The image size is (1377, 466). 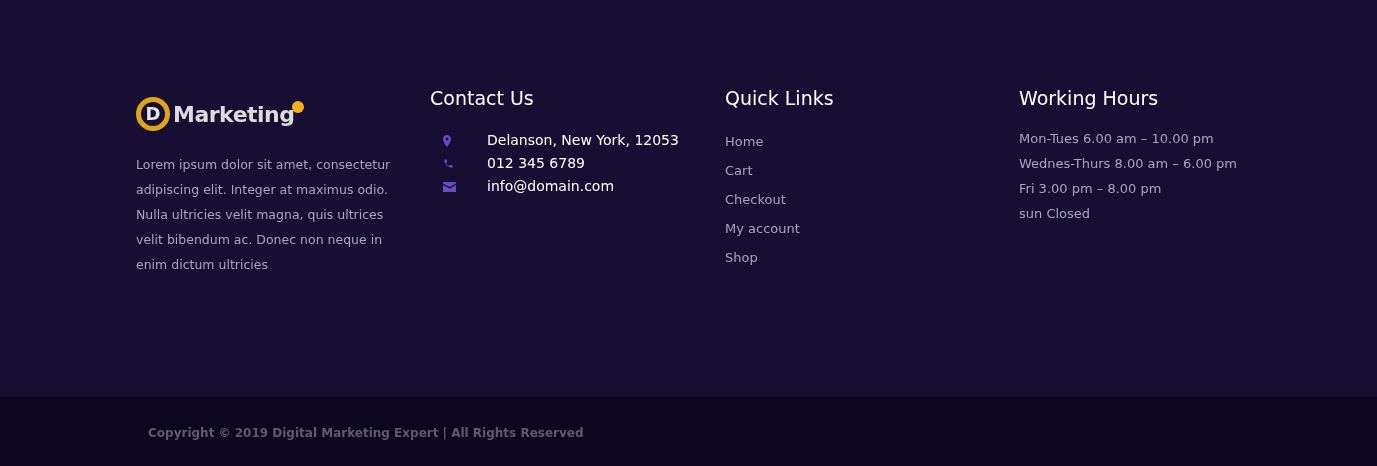 What do you see at coordinates (1128, 164) in the screenshot?
I see `hours-line: Wednes-Thurs 8.00 am – 6.00 pm` at bounding box center [1128, 164].